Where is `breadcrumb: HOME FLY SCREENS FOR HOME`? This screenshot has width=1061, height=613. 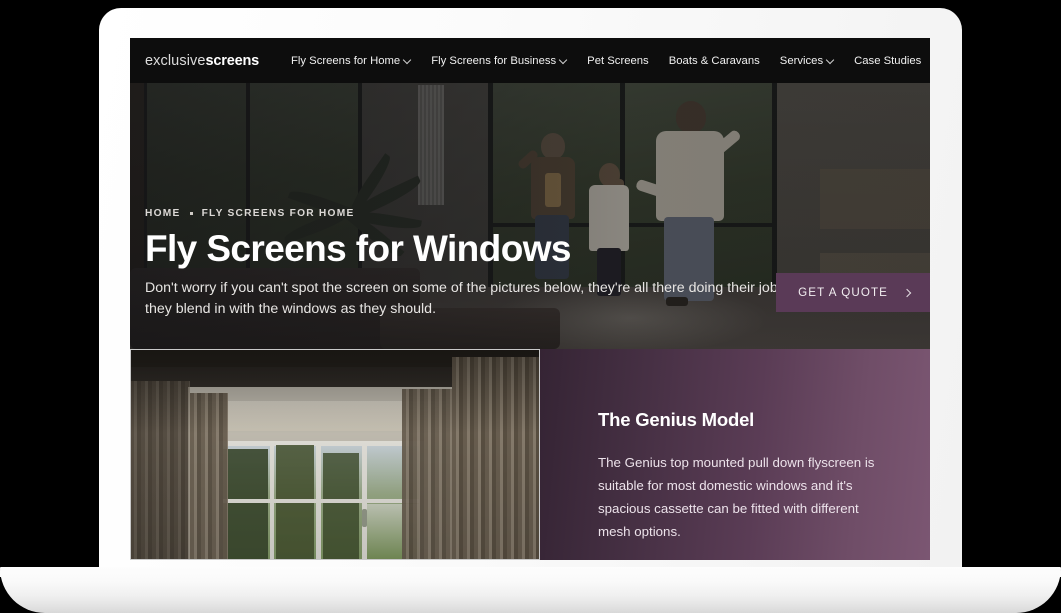 breadcrumb: HOME FLY SCREENS FOR HOME is located at coordinates (530, 213).